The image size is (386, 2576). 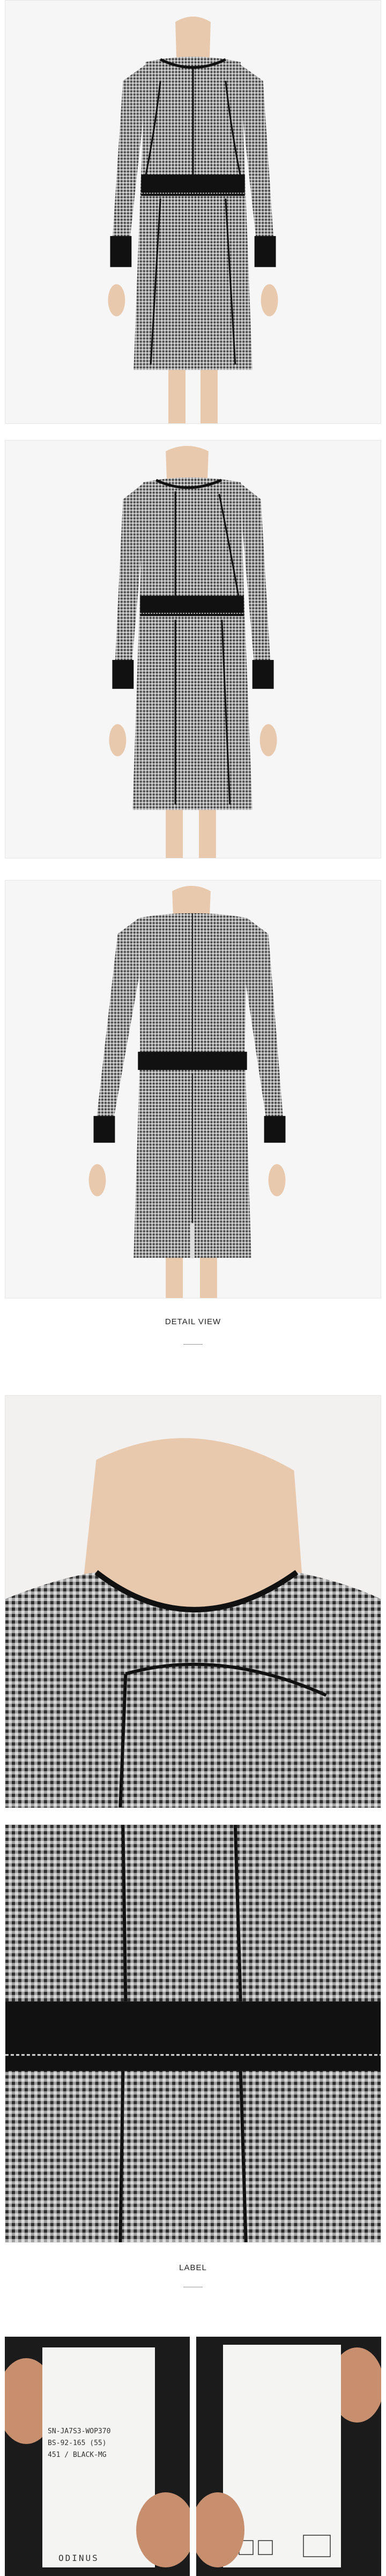 I want to click on detail-view-title: DETAIL VIEW, so click(x=193, y=1321).